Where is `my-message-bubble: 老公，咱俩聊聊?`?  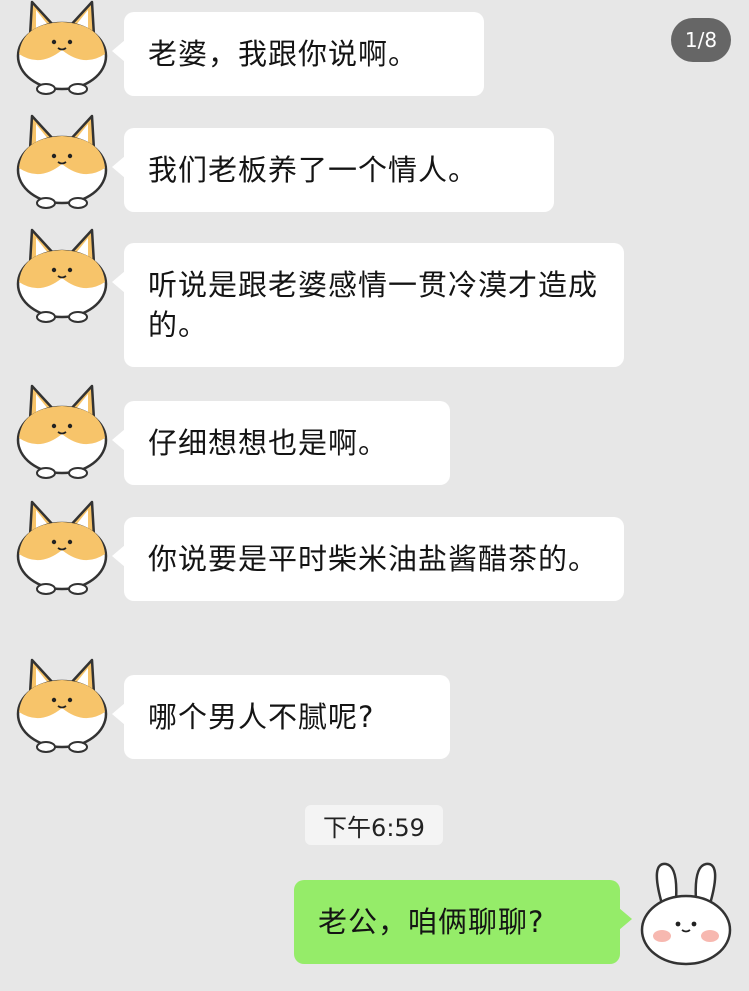 my-message-bubble: 老公，咱俩聊聊? is located at coordinates (463, 922).